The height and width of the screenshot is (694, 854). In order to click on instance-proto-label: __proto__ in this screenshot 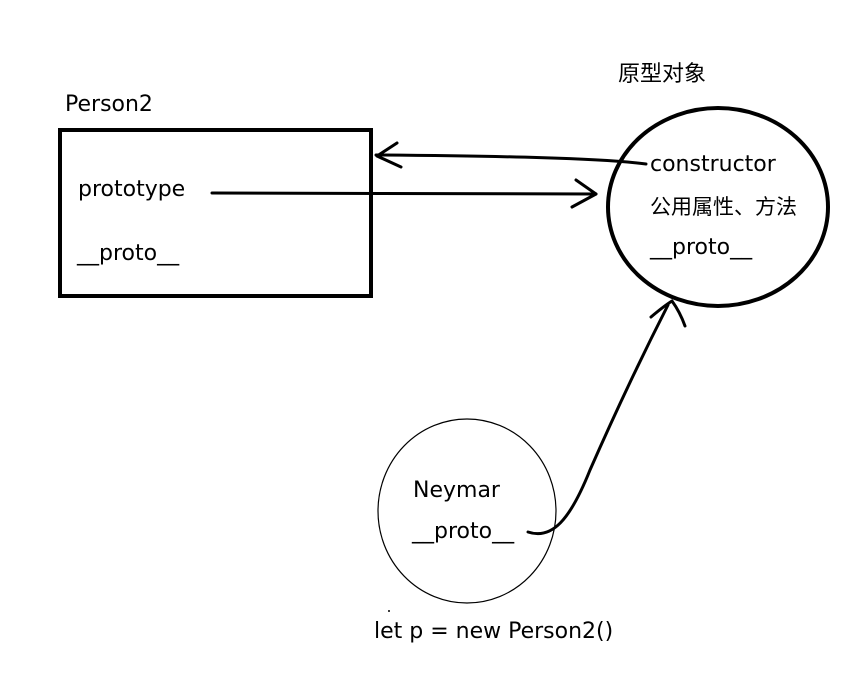, I will do `click(463, 531)`.